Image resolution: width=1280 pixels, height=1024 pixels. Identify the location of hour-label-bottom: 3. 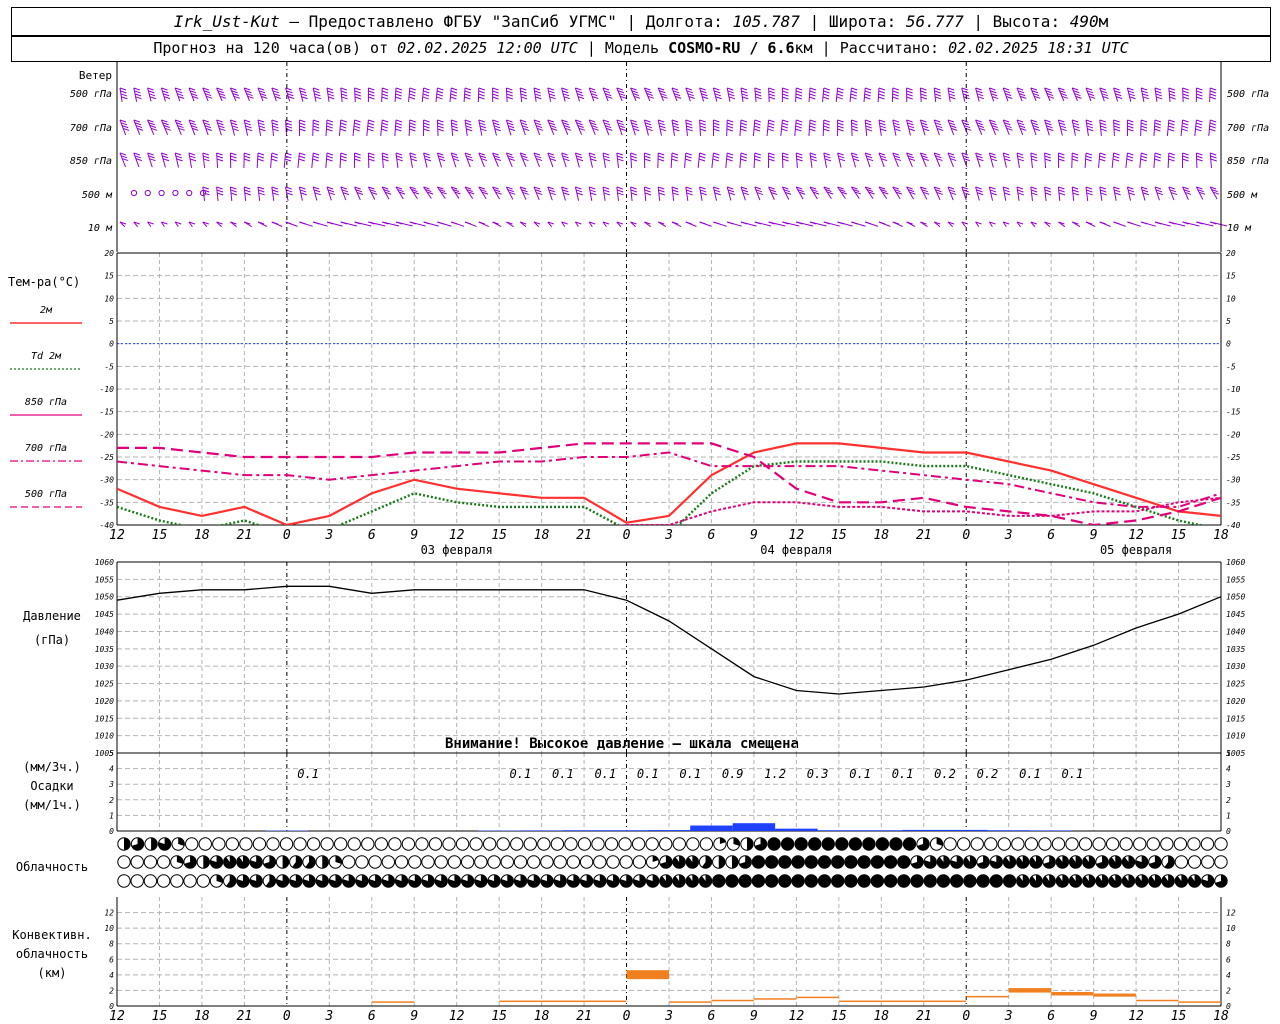
(668, 1016).